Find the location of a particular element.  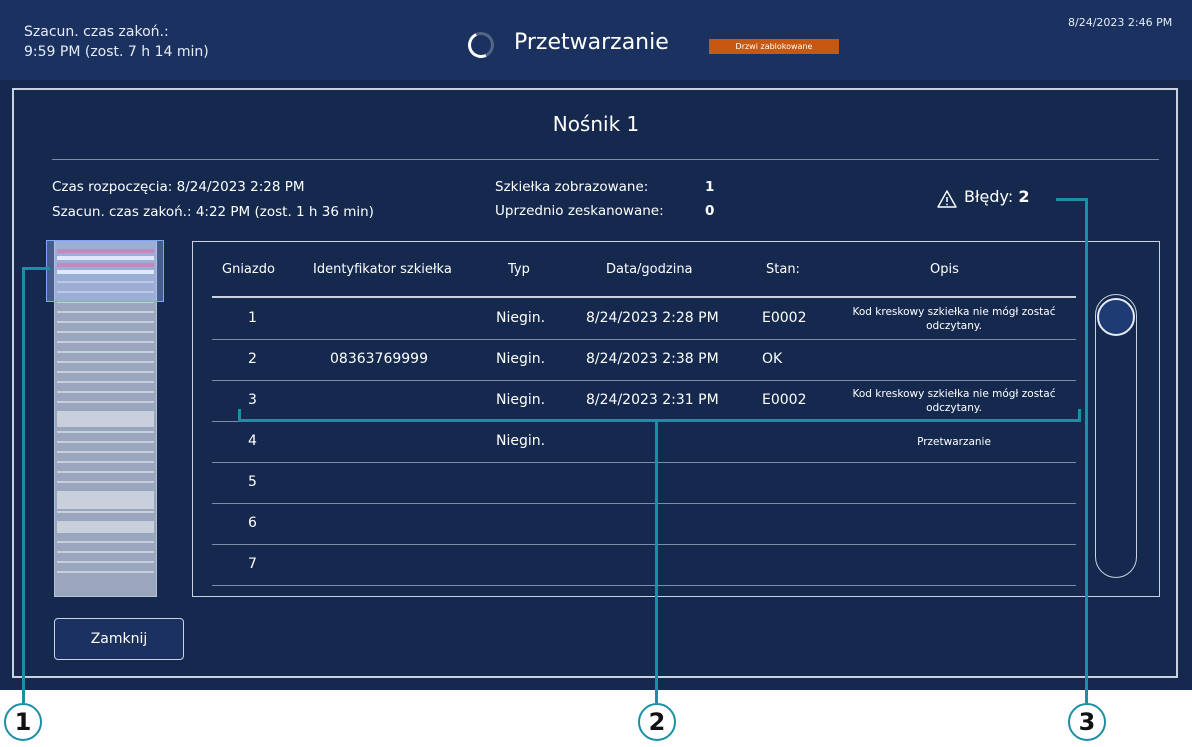

errors-counter: Błędy: 2 is located at coordinates (996, 196).